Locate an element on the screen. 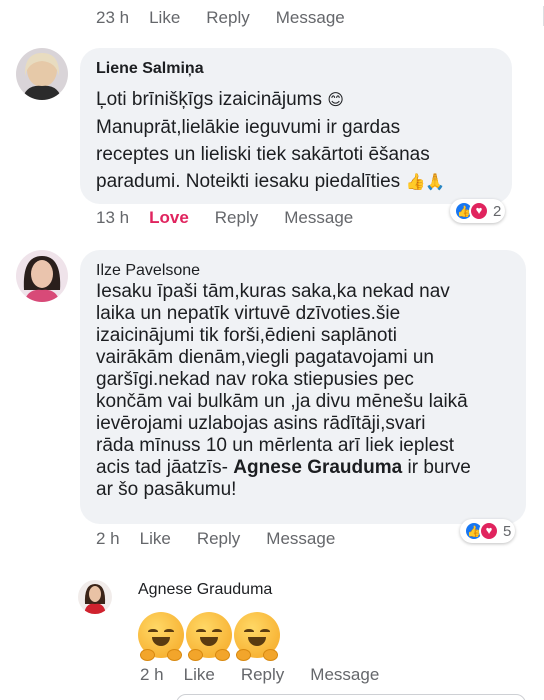 This screenshot has height=700, width=544. comment-actions-top: 23 h Like Reply Message is located at coordinates (233, 18).